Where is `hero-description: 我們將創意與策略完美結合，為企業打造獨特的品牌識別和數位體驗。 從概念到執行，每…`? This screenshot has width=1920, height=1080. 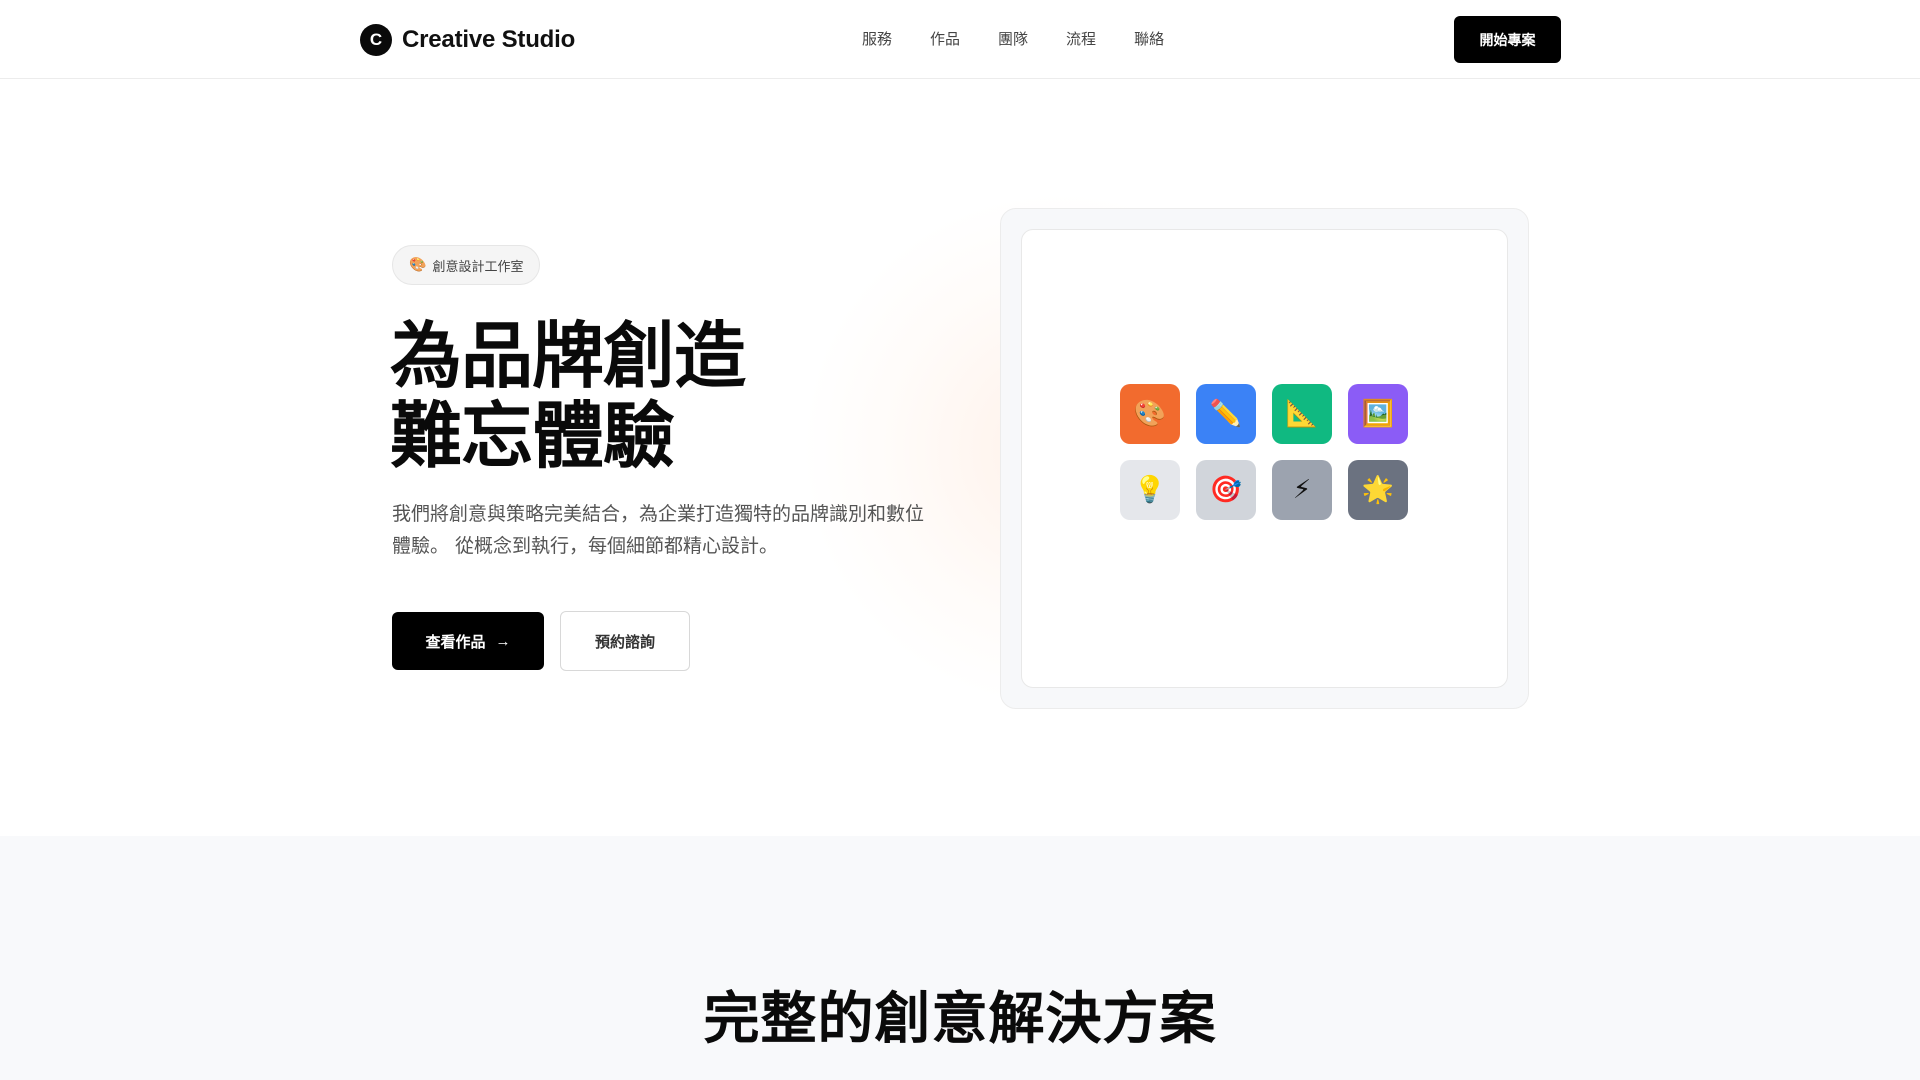 hero-description: 我們將創意與策略完美結合，為企業打造獨特的品牌識別和數位體驗。 從概念到執行，每… is located at coordinates (658, 530).